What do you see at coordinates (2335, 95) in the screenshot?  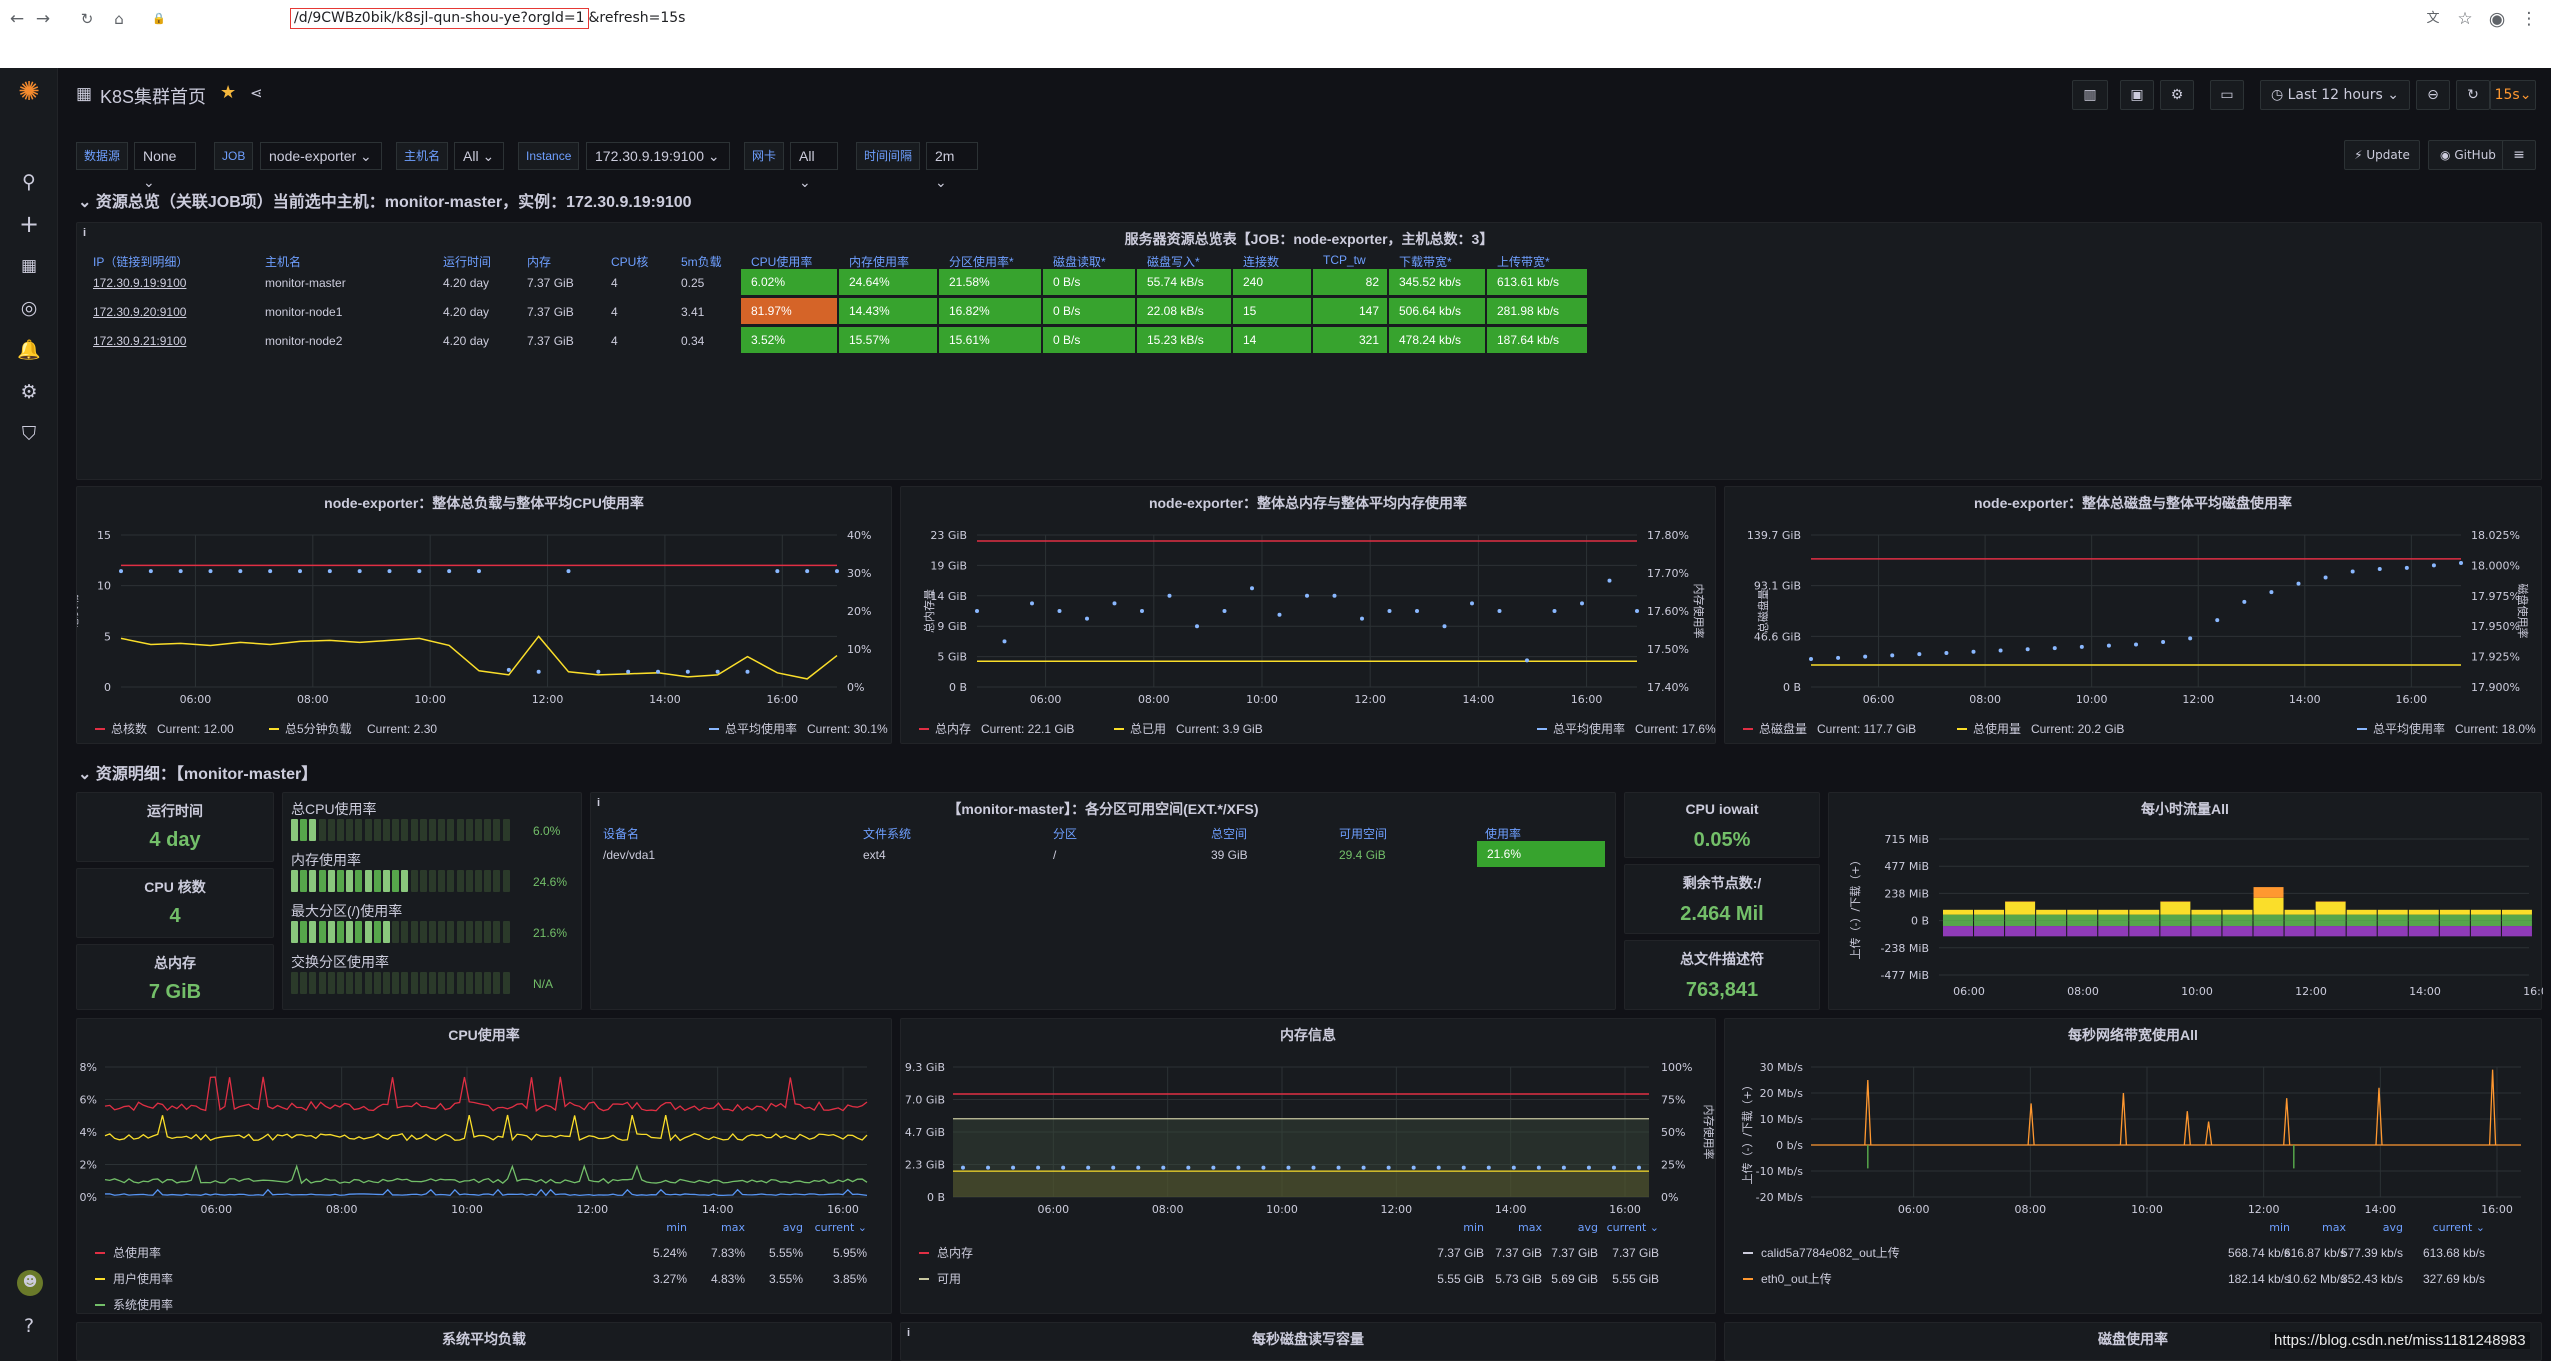 I see `time-picker: ◷ Last 12 hours ⌄` at bounding box center [2335, 95].